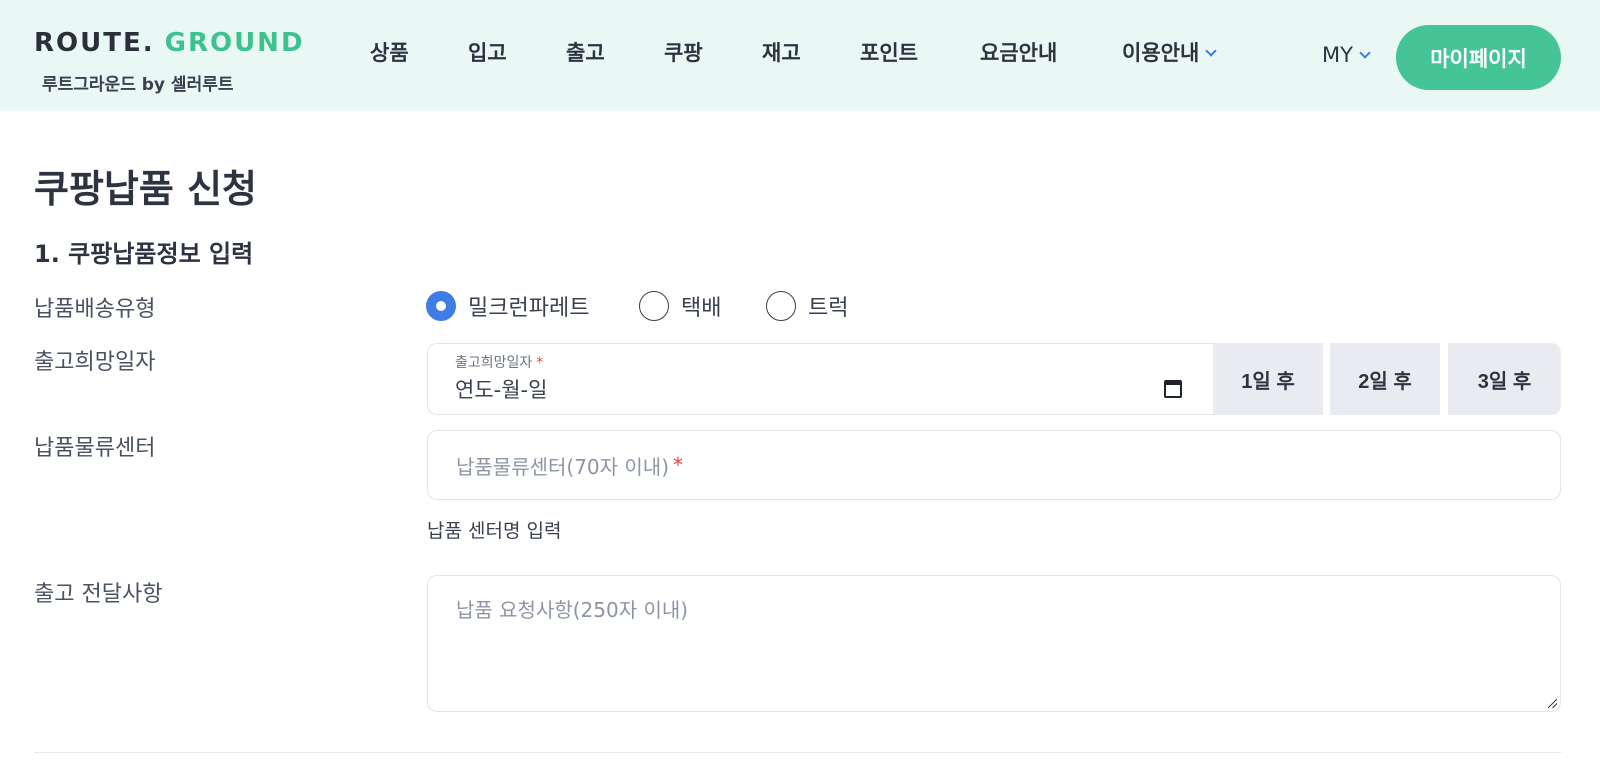 This screenshot has width=1600, height=773. I want to click on nav-item-coupang: 쿠팡, so click(683, 53).